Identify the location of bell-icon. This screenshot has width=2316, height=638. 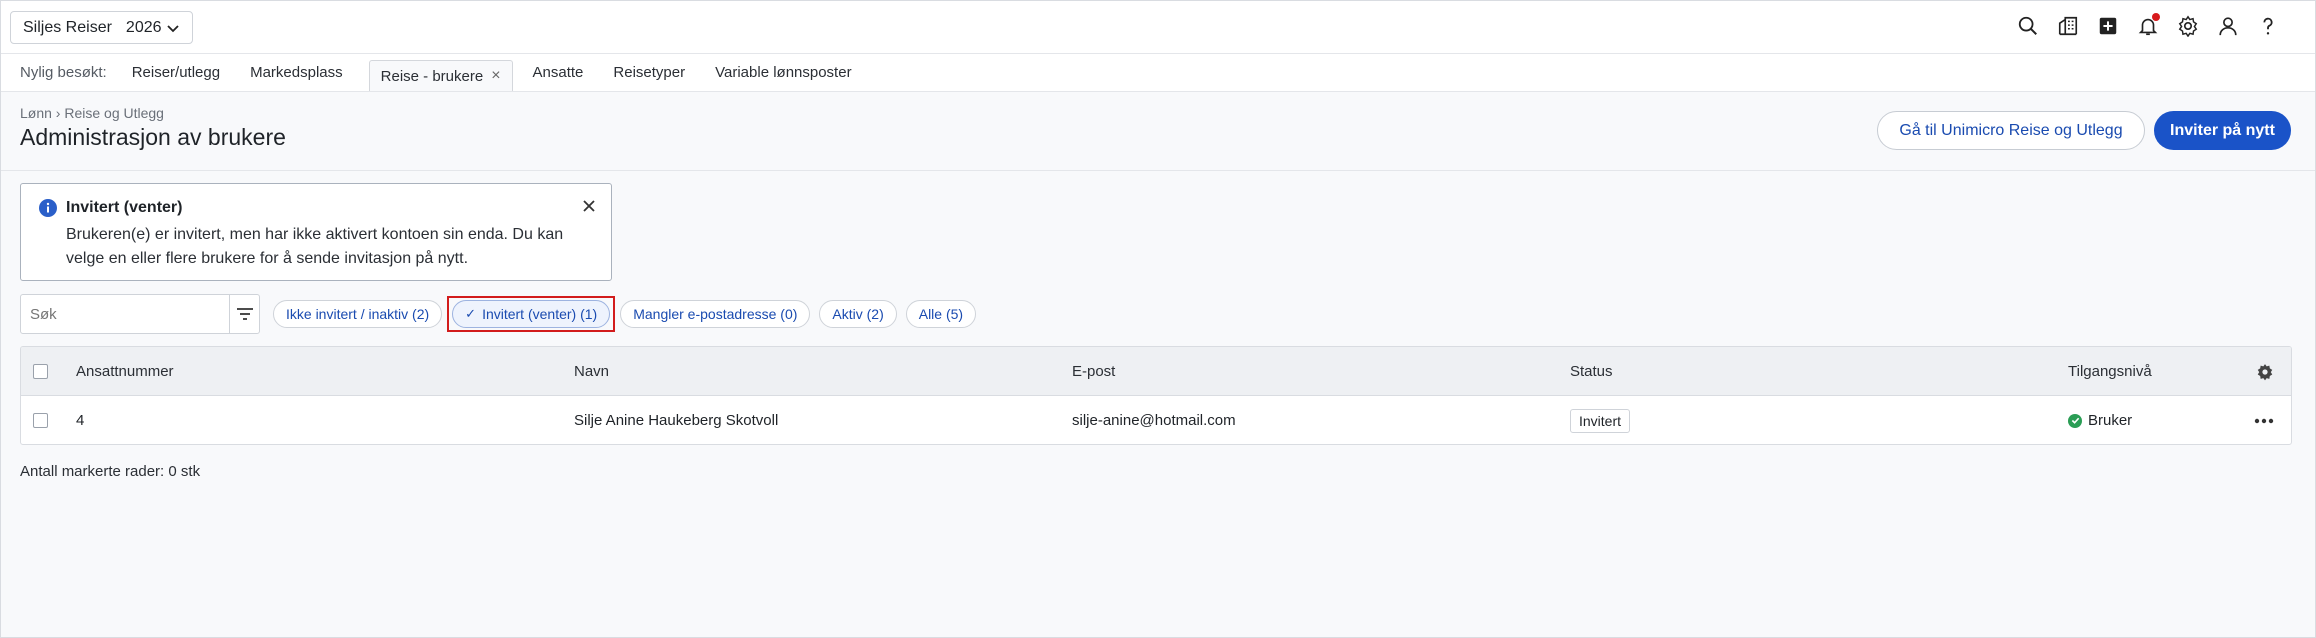
(2148, 25).